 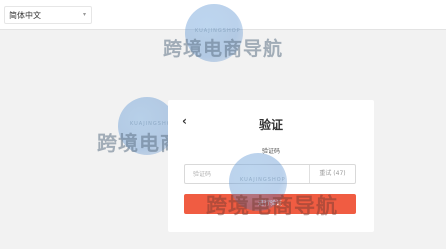 What do you see at coordinates (223, 49) in the screenshot?
I see `watermark-text: 跨境电商导航` at bounding box center [223, 49].